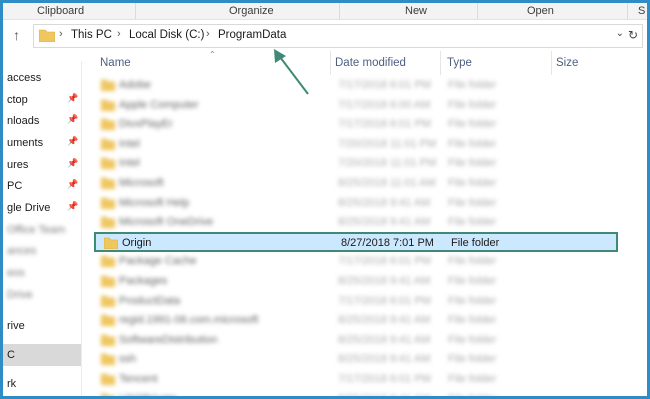 The width and height of the screenshot is (650, 399). Describe the element at coordinates (42, 165) in the screenshot. I see `nav-item-pictures: ures 📌` at that location.